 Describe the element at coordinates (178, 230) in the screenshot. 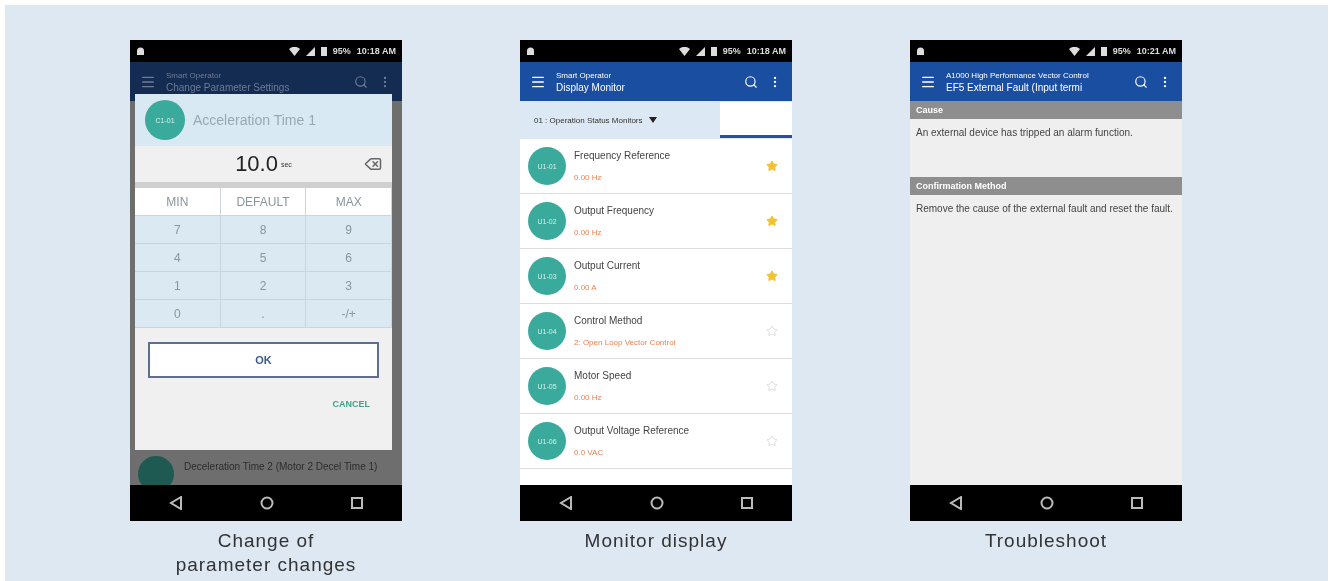

I see `number-key: 7` at that location.